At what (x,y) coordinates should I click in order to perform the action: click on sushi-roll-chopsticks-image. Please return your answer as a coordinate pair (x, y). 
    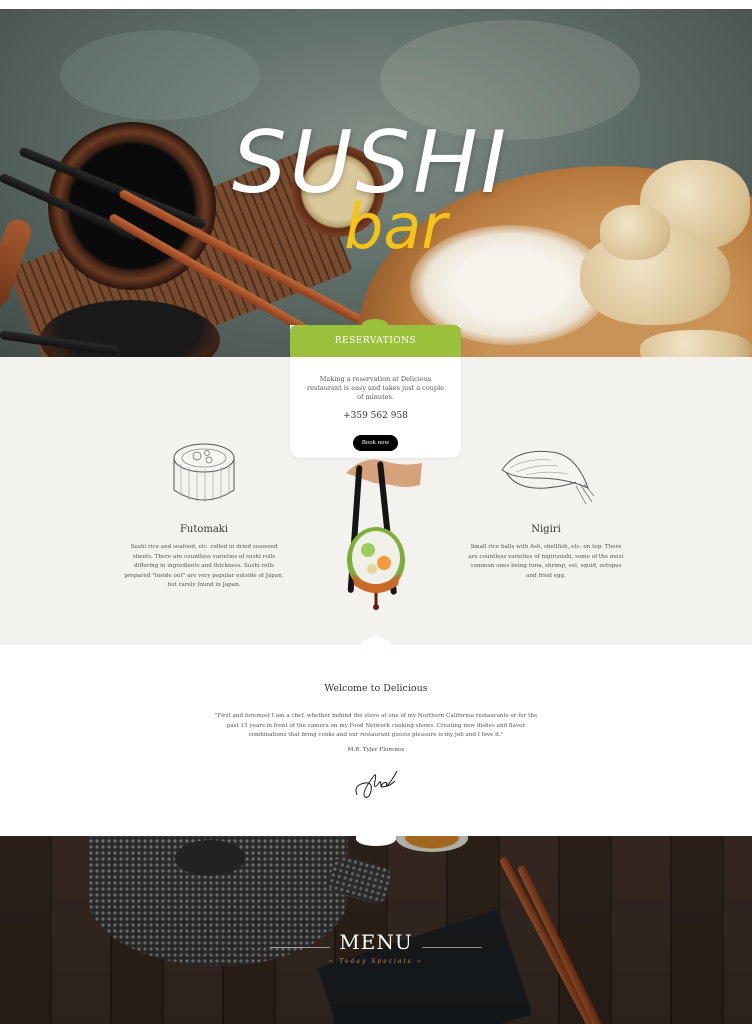
    Looking at the image, I should click on (384, 534).